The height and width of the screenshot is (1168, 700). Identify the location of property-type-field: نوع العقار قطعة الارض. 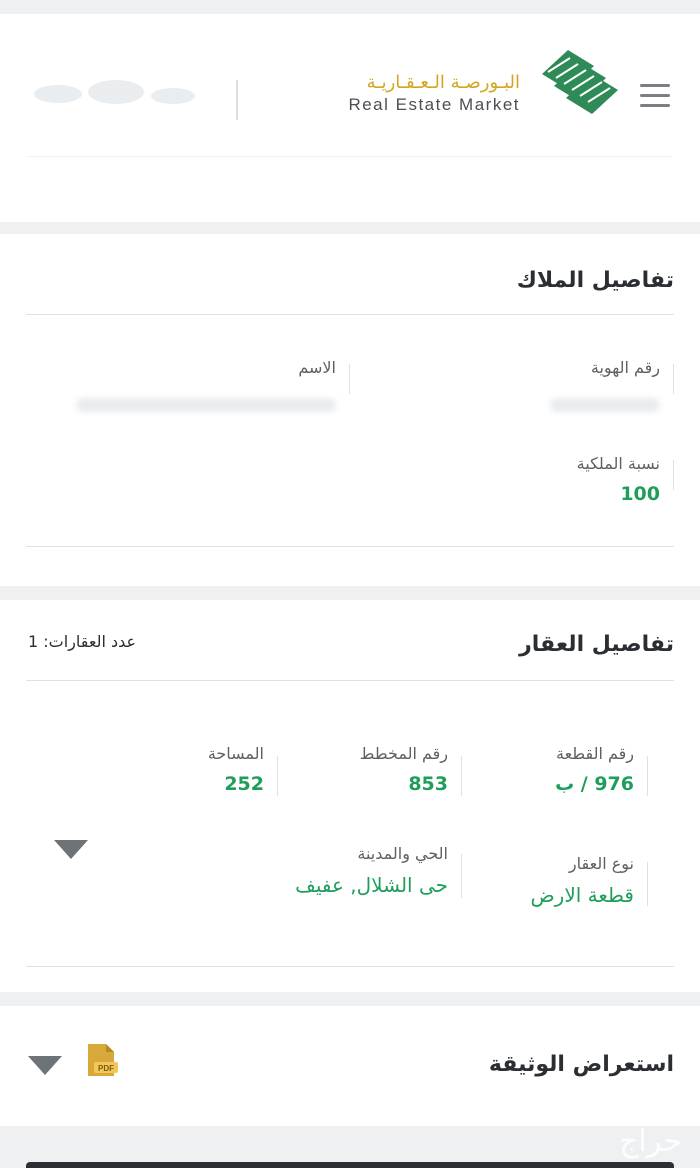
(583, 880).